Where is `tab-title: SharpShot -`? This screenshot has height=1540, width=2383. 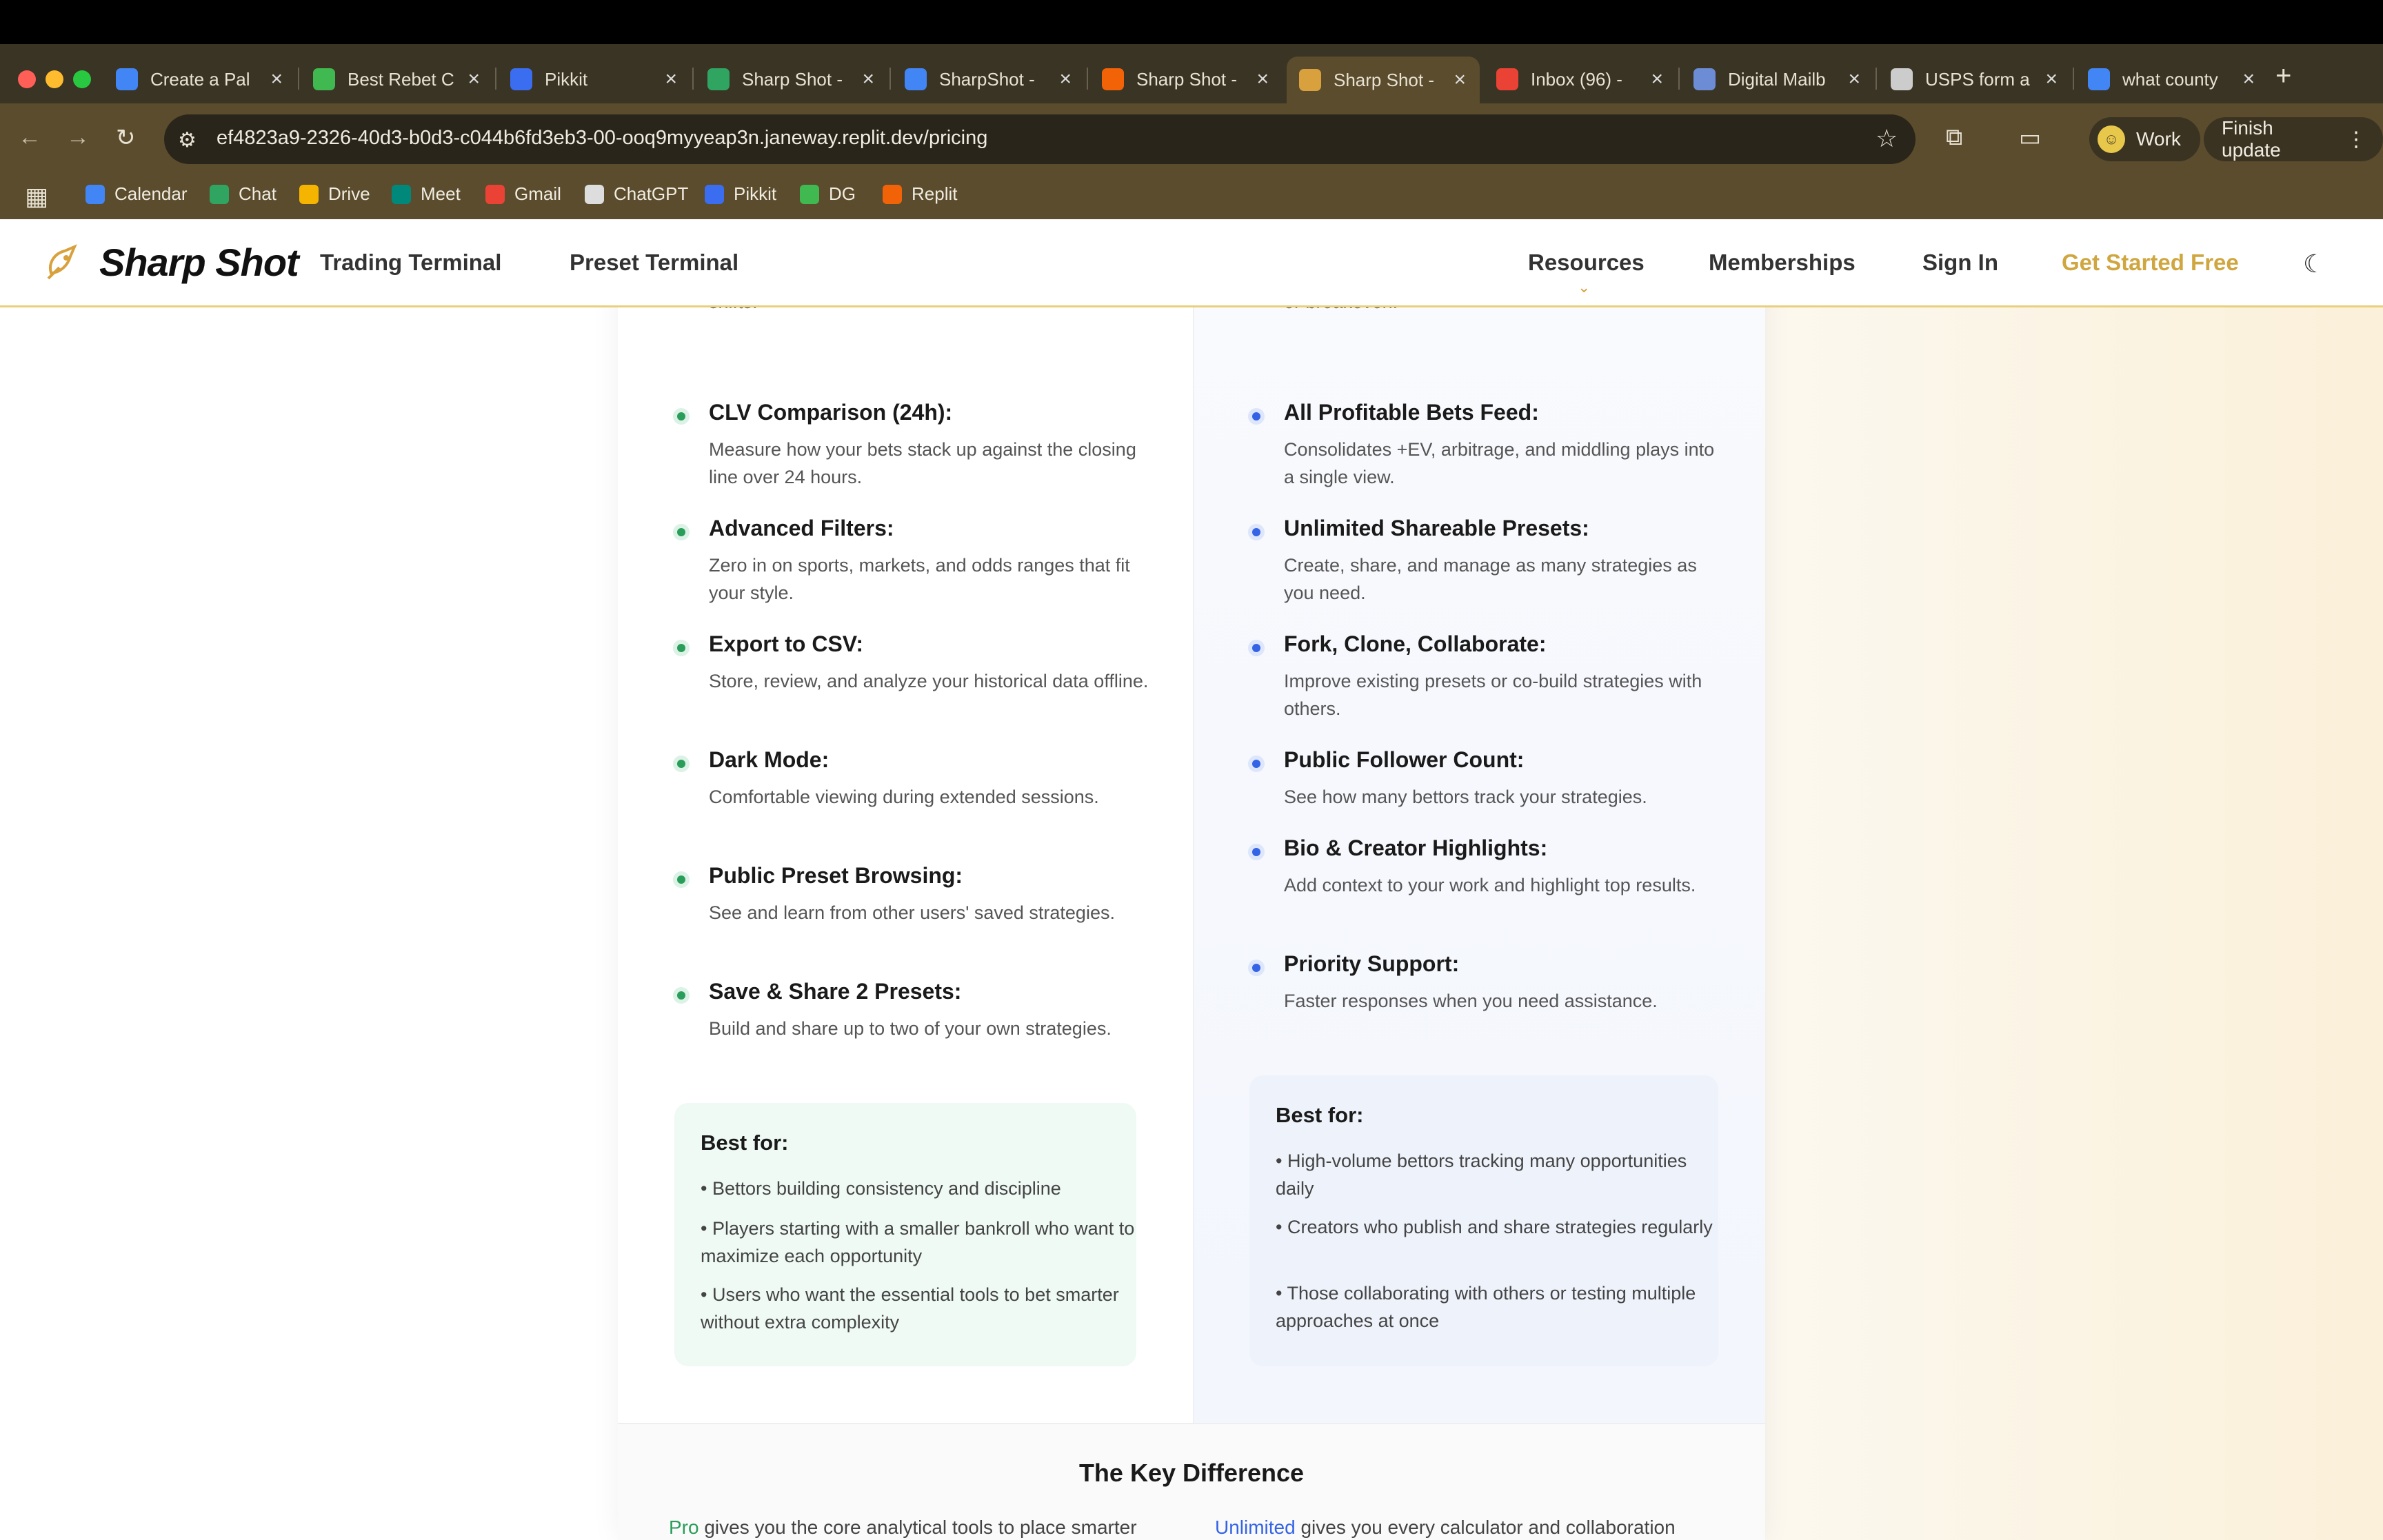 tab-title: SharpShot - is located at coordinates (987, 79).